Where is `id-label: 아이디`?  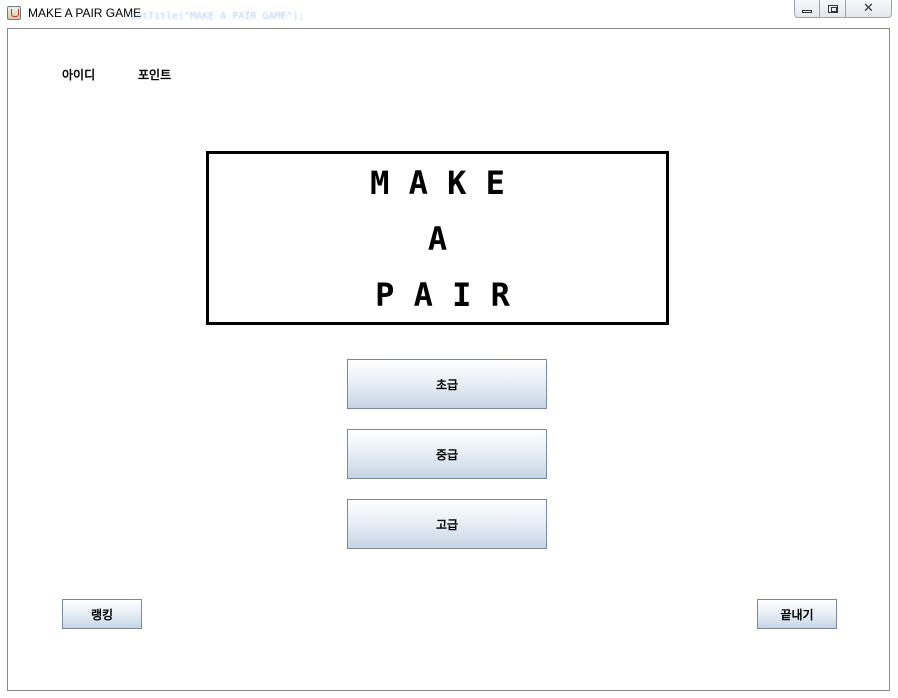 id-label: 아이디 is located at coordinates (79, 75).